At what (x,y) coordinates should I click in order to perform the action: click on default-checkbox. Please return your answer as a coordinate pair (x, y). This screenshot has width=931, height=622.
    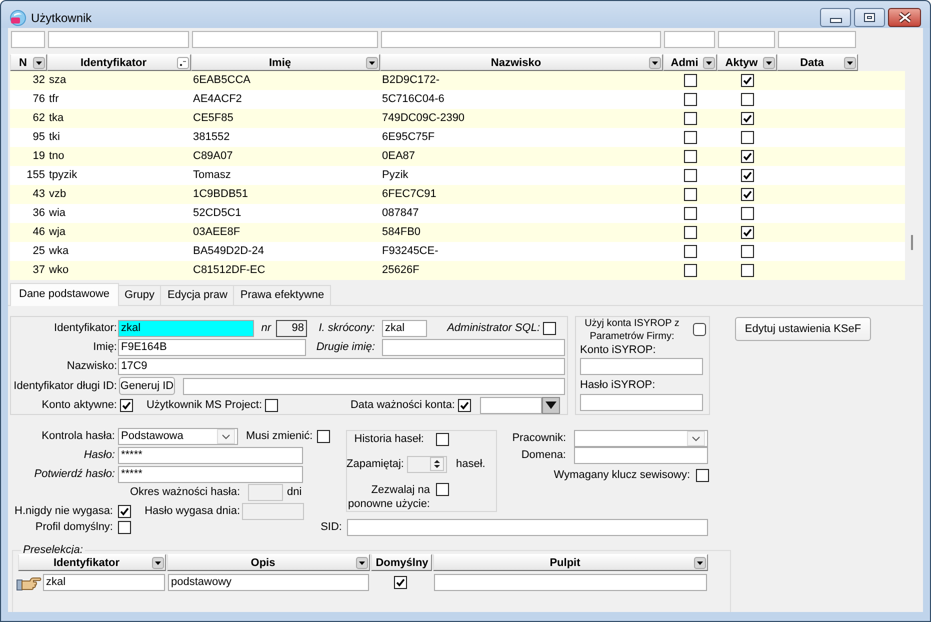
    Looking at the image, I should click on (400, 582).